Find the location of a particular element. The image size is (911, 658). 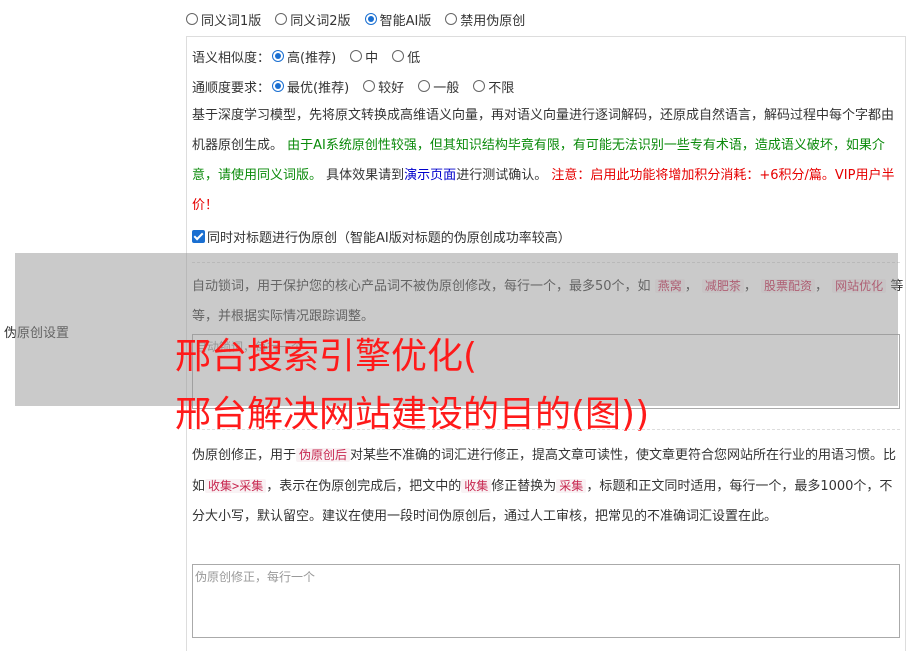

fluency-option-good: 较好 is located at coordinates (383, 86).